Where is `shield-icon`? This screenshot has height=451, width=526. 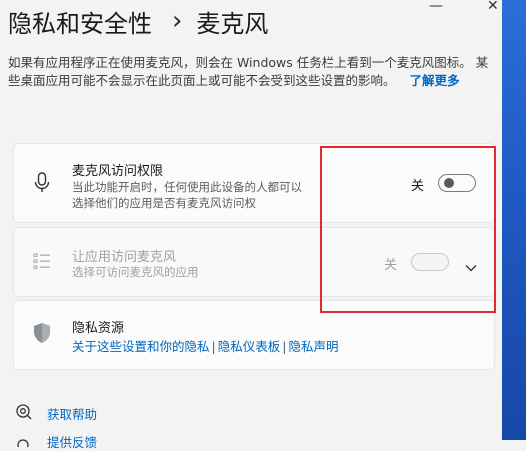
shield-icon is located at coordinates (42, 335).